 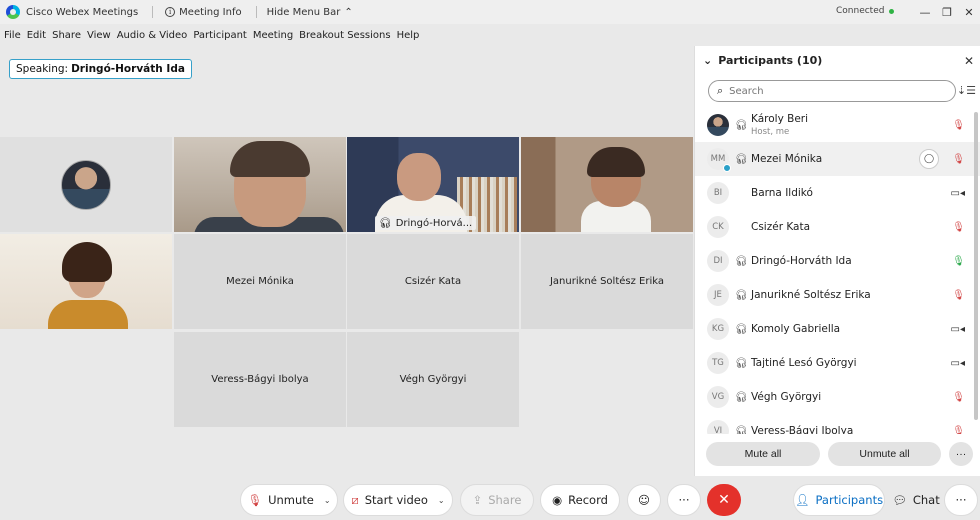 What do you see at coordinates (220, 35) in the screenshot?
I see `menu-participant: Participant` at bounding box center [220, 35].